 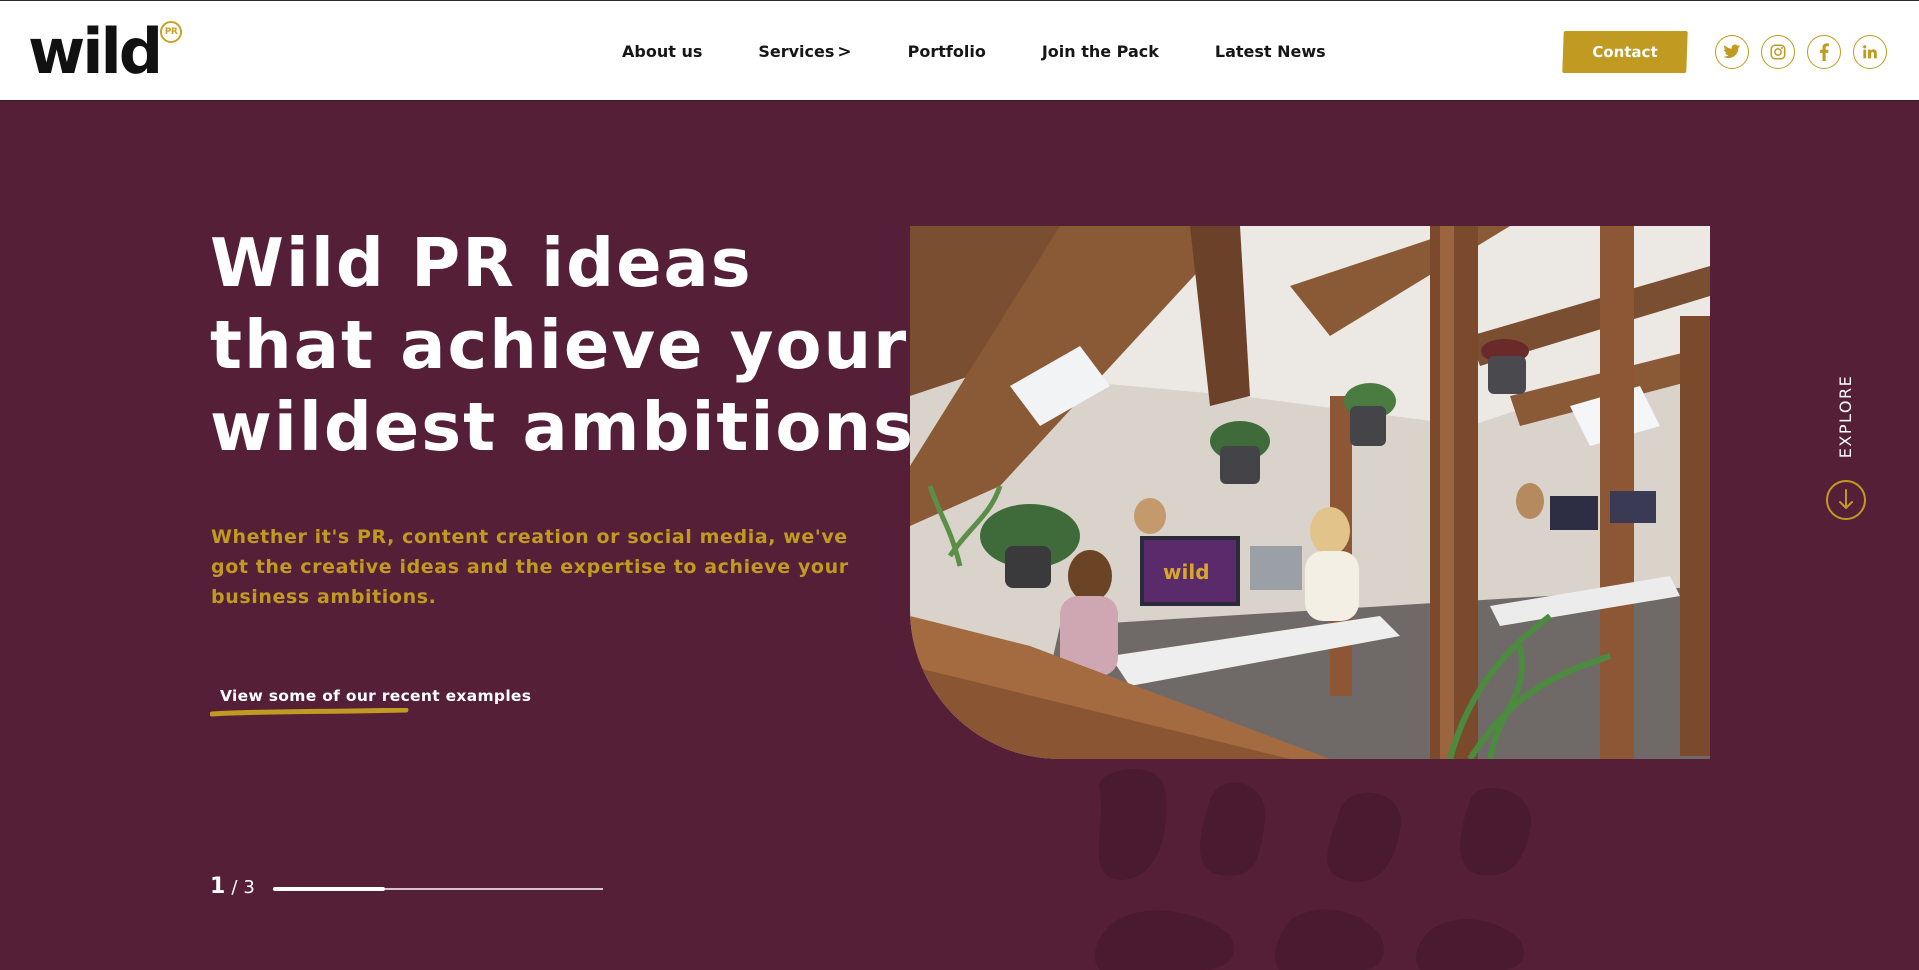 I want to click on arrow-down-icon, so click(x=1846, y=500).